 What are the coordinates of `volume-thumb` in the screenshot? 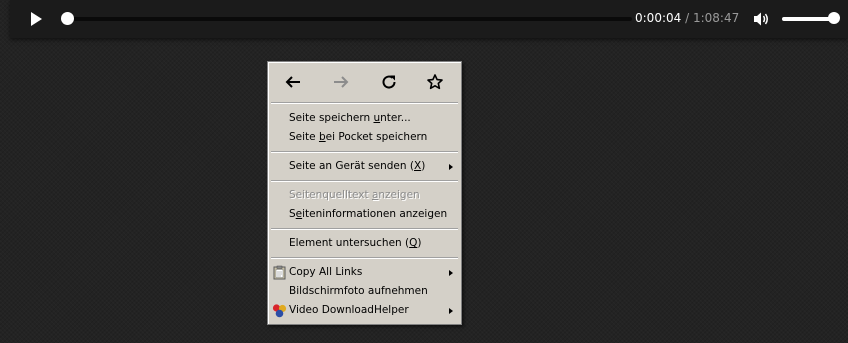 It's located at (834, 18).